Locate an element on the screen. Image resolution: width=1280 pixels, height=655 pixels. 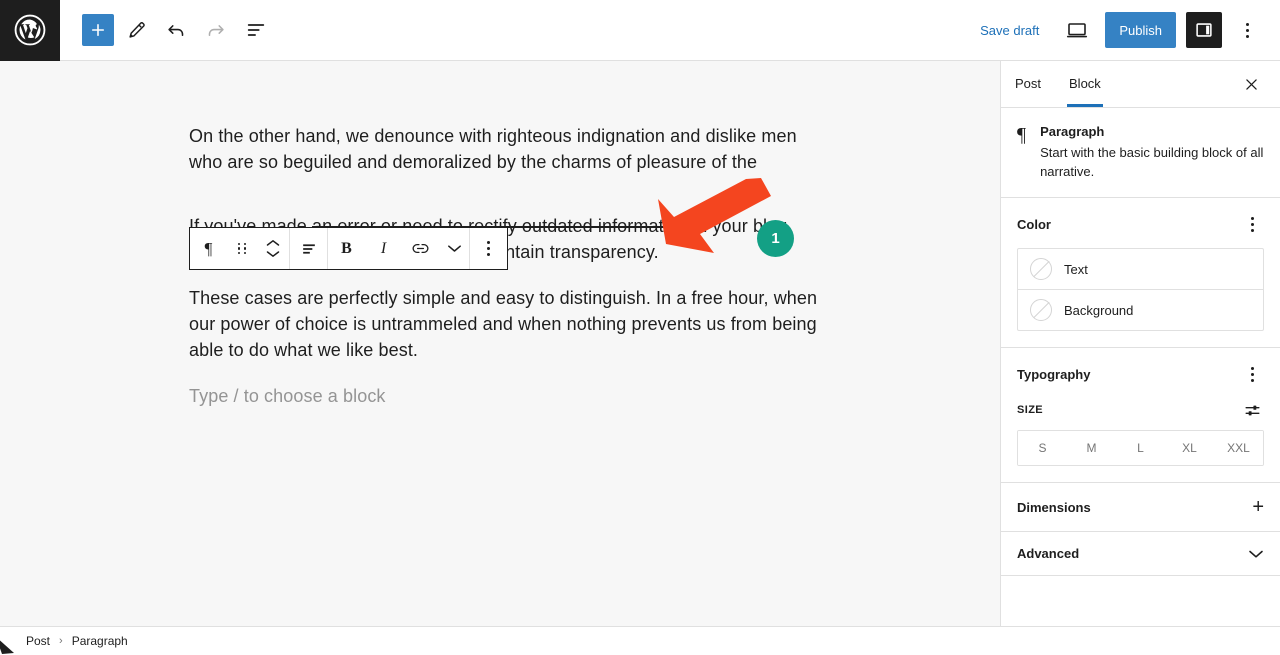
block-toolbar-align-group is located at coordinates (309, 248).